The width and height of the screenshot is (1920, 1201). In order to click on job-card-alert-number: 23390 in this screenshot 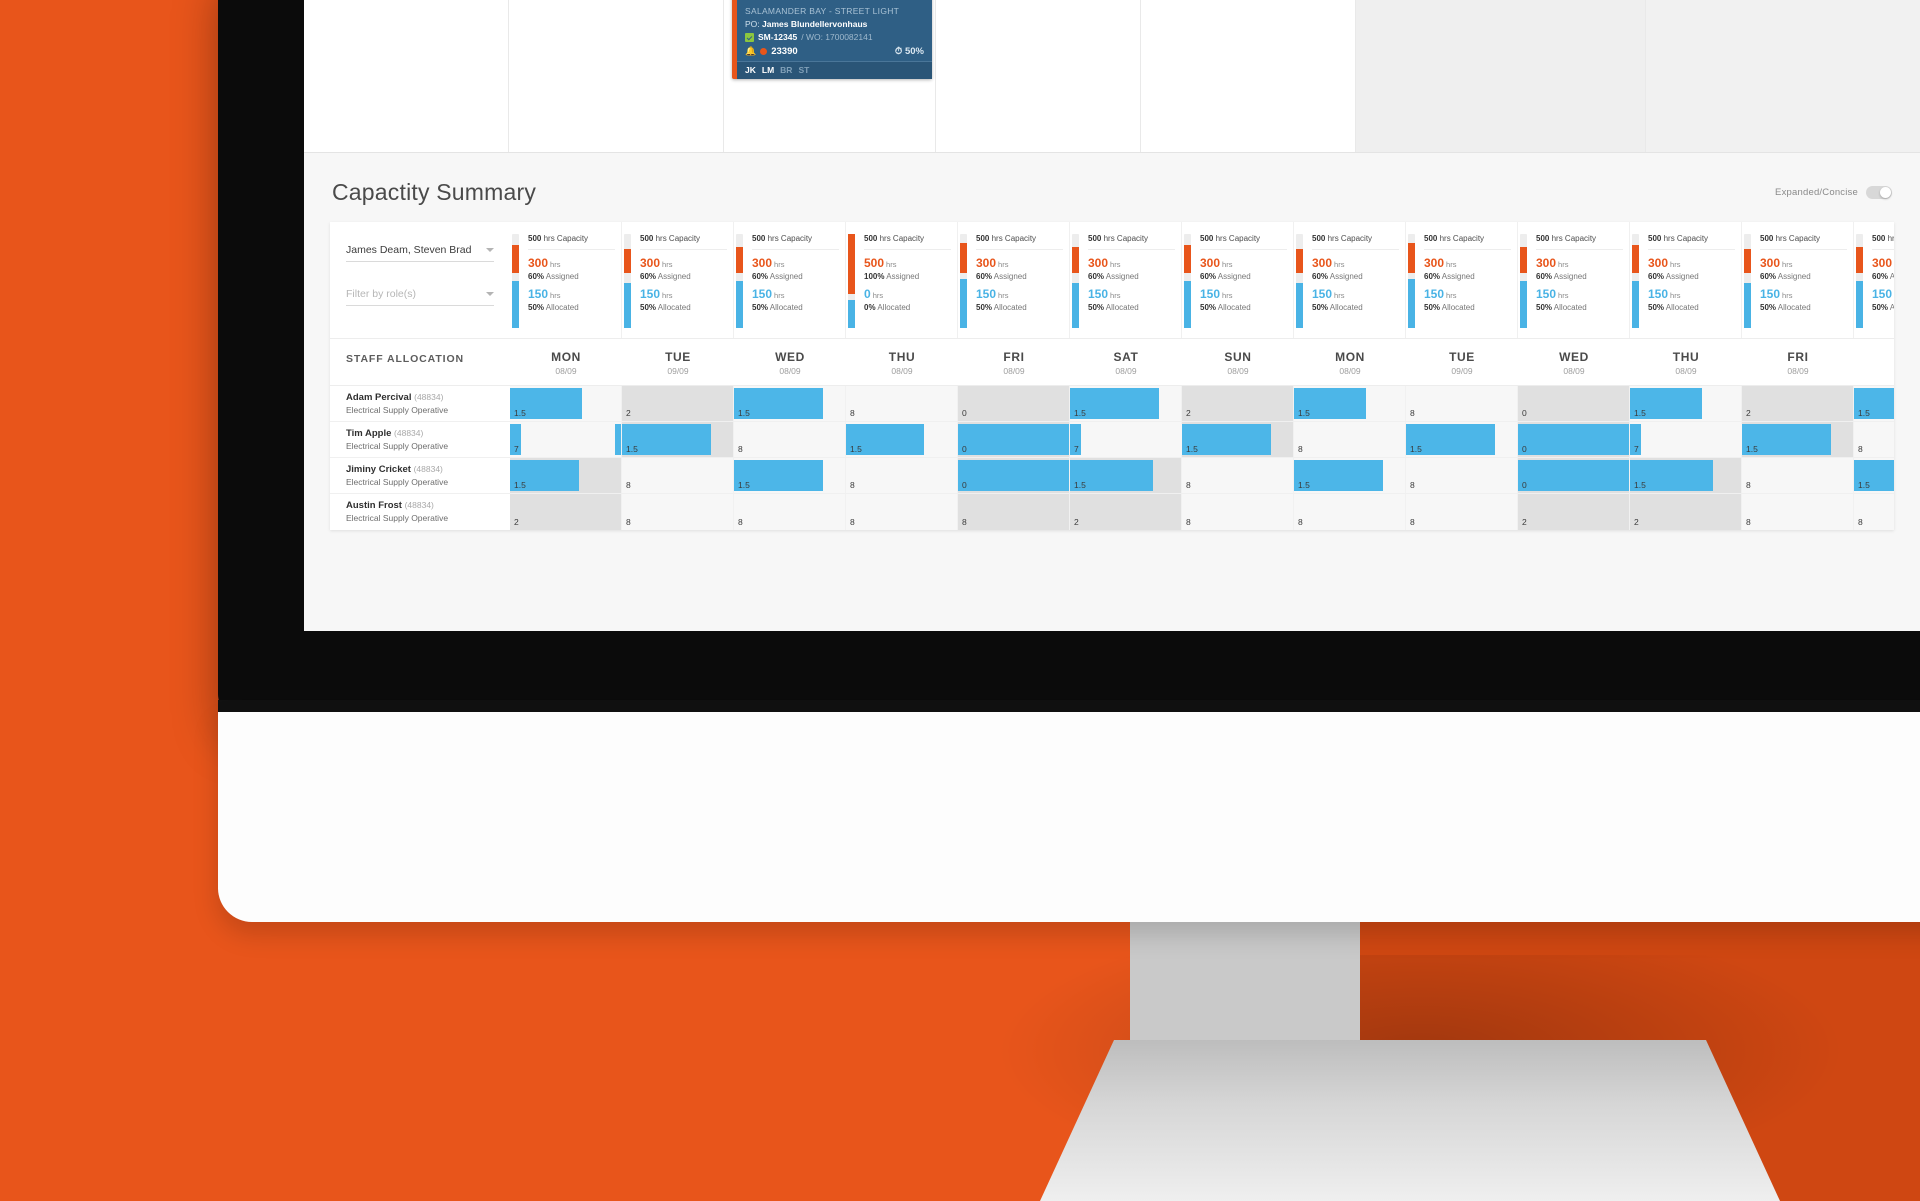, I will do `click(784, 51)`.